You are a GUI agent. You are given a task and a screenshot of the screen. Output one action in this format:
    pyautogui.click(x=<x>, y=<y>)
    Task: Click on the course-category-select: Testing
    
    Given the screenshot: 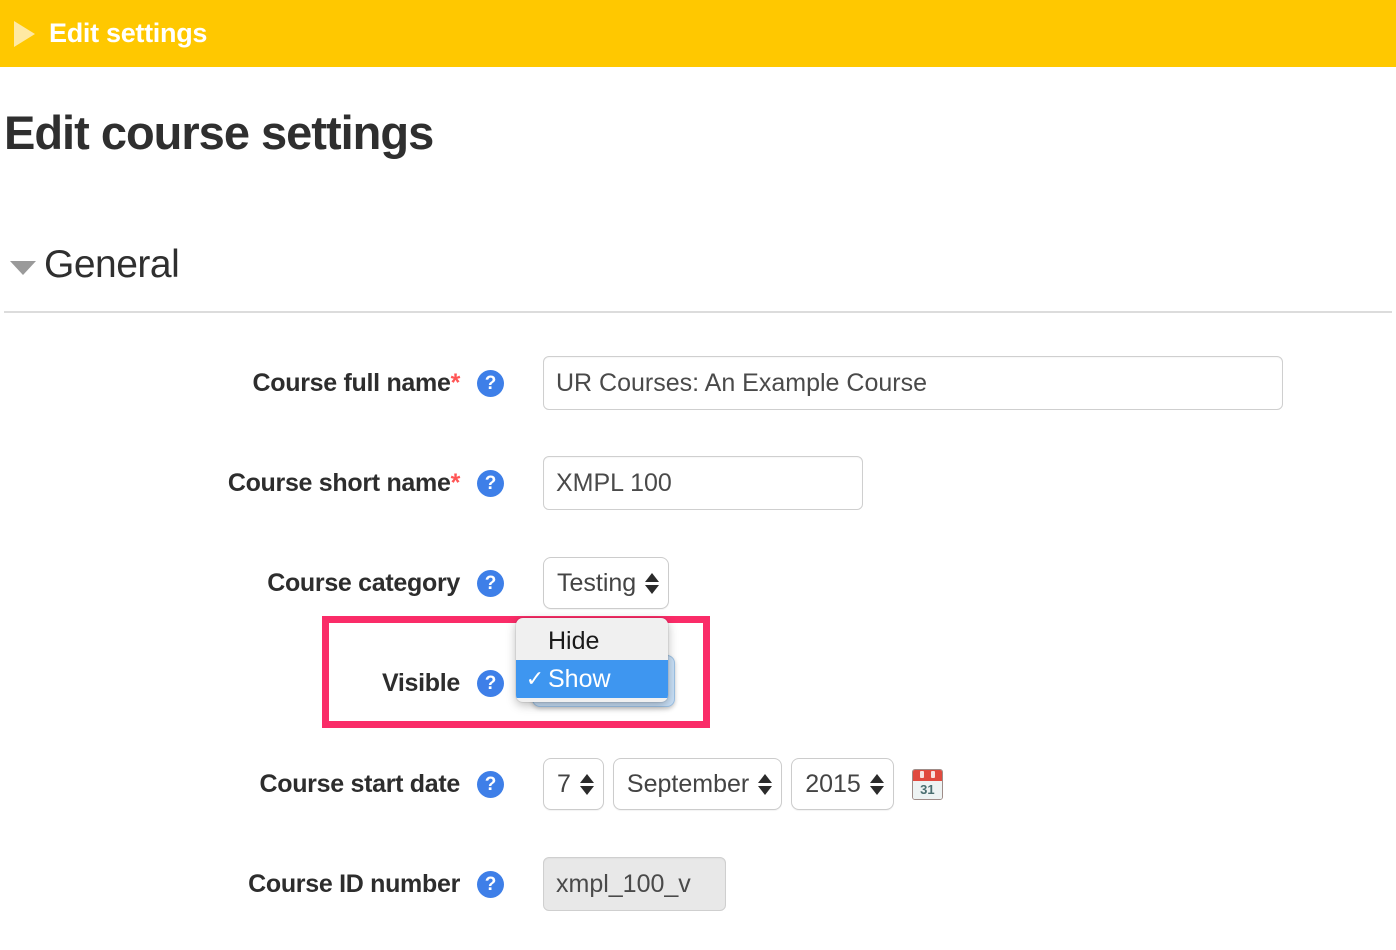 What is the action you would take?
    pyautogui.click(x=606, y=583)
    